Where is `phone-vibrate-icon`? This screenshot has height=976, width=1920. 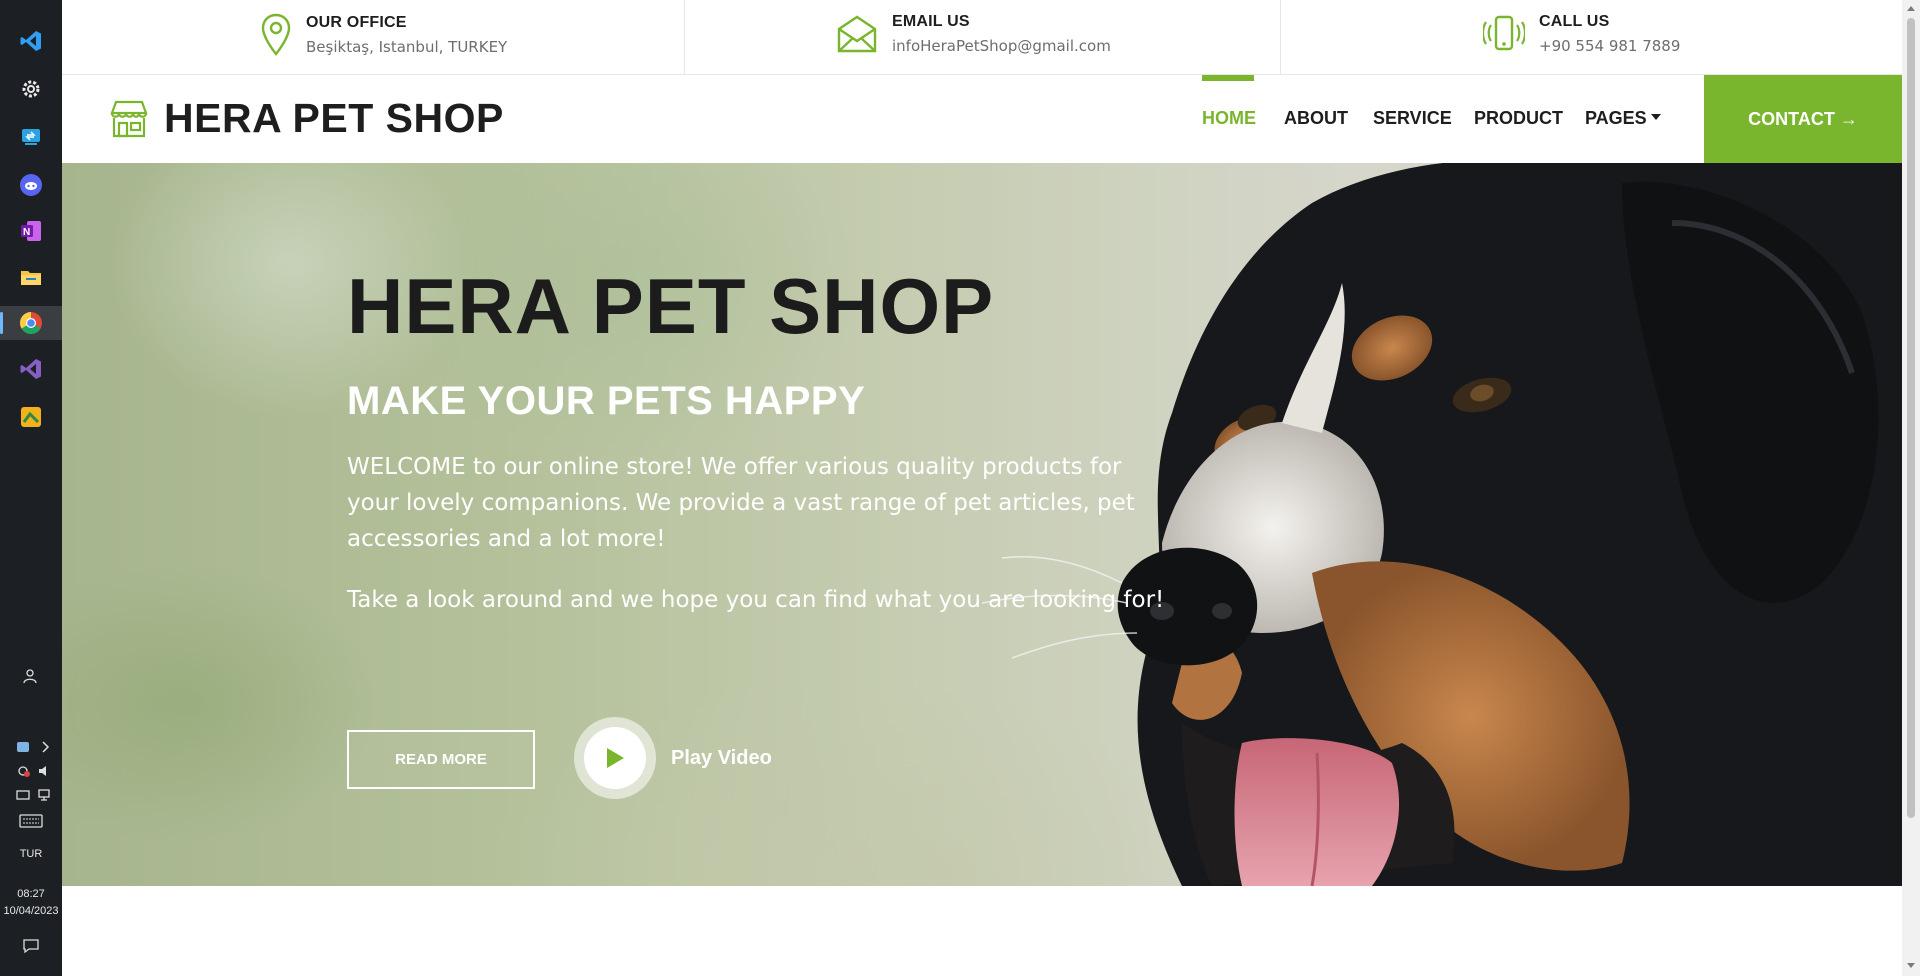 phone-vibrate-icon is located at coordinates (1504, 33).